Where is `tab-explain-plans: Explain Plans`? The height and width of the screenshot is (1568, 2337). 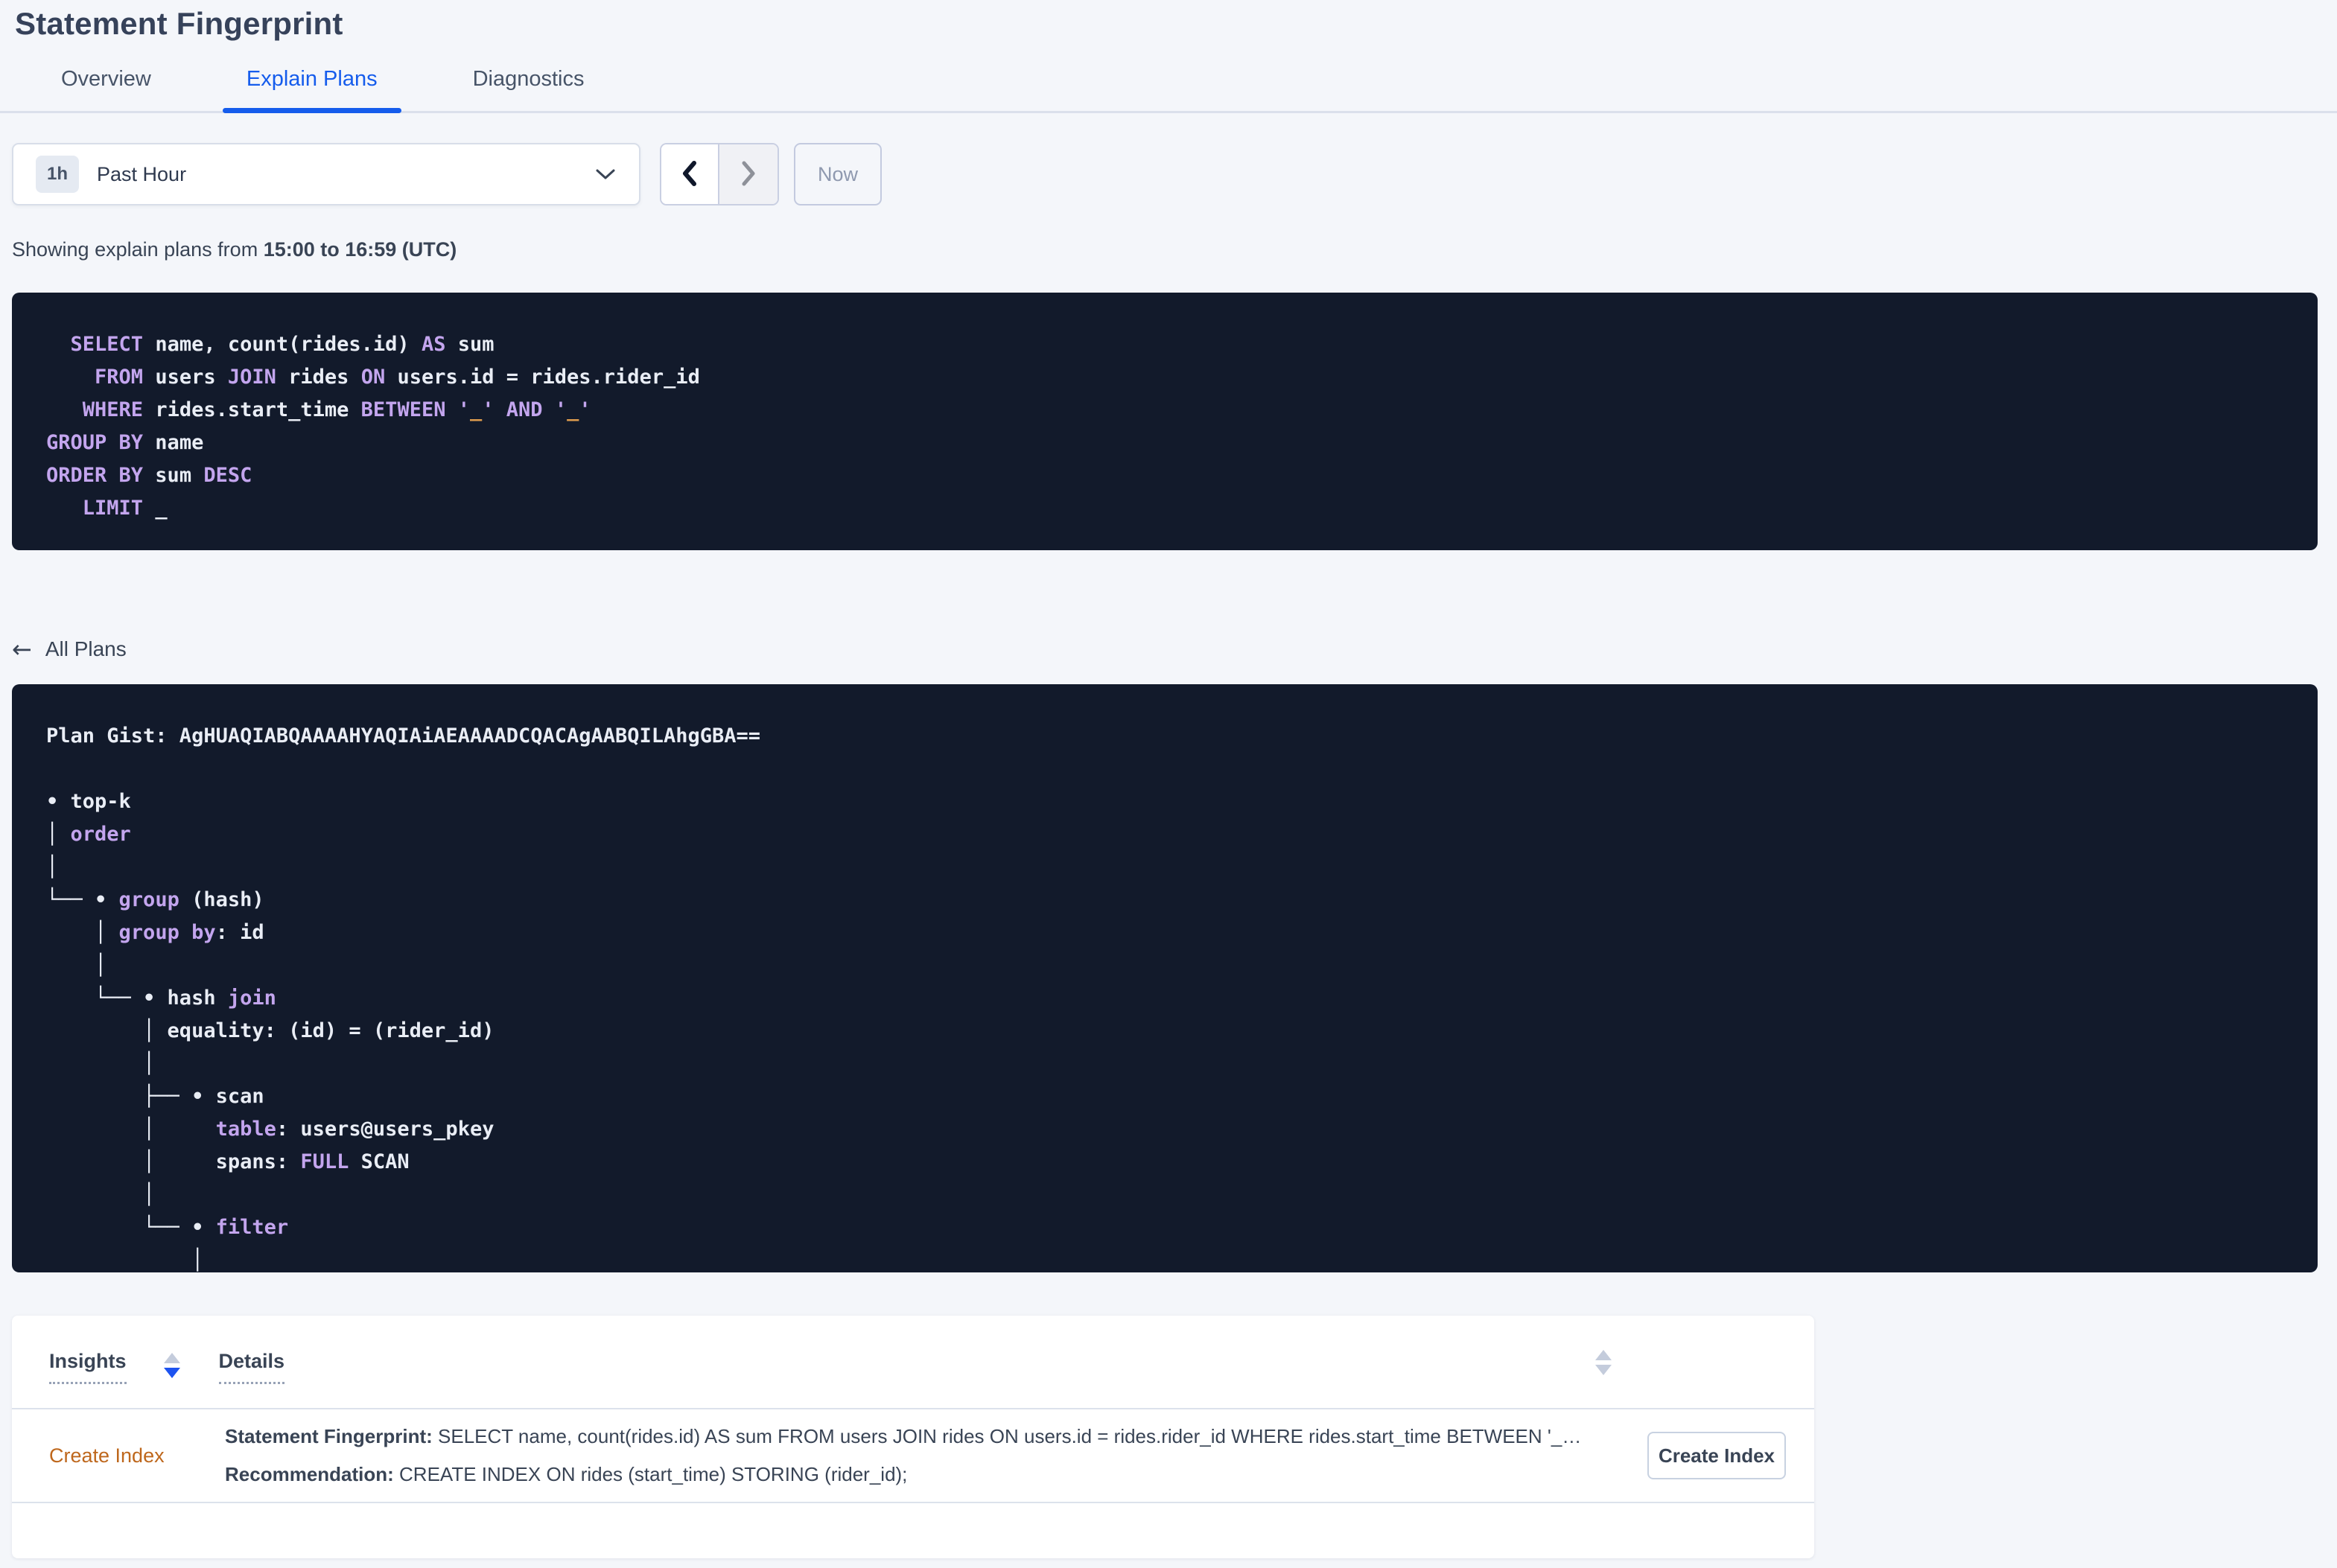 tab-explain-plans: Explain Plans is located at coordinates (311, 90).